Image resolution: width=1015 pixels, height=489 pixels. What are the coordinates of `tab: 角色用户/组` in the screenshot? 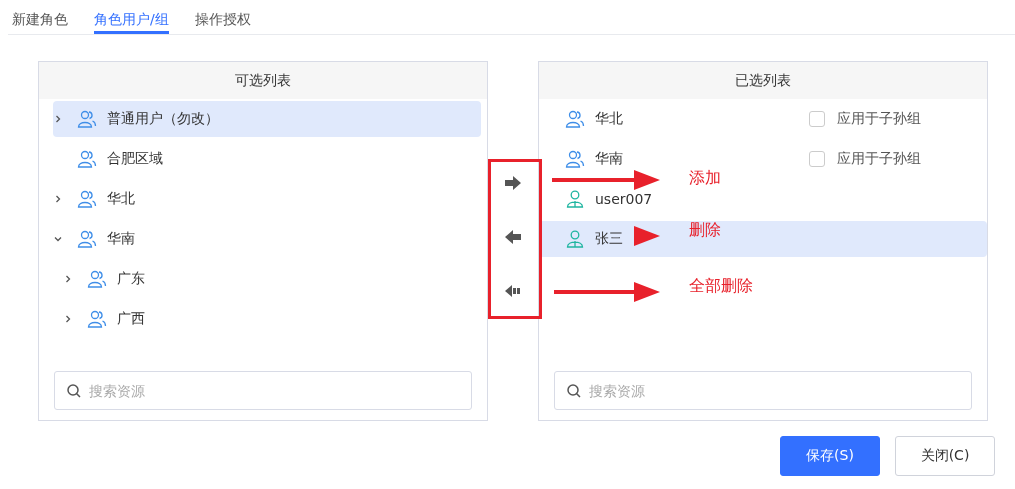 It's located at (131, 17).